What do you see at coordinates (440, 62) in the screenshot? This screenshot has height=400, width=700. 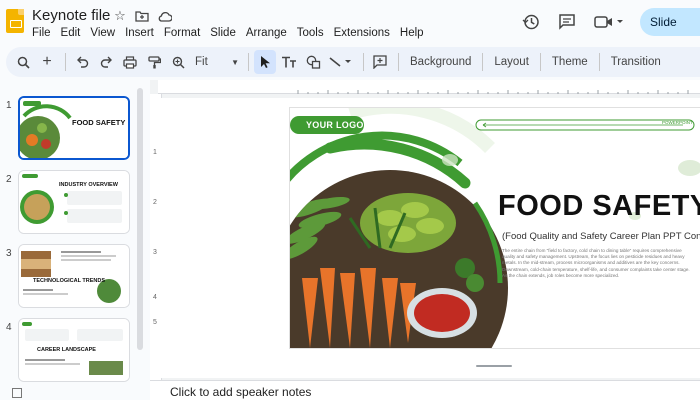 I see `background-button: Background` at bounding box center [440, 62].